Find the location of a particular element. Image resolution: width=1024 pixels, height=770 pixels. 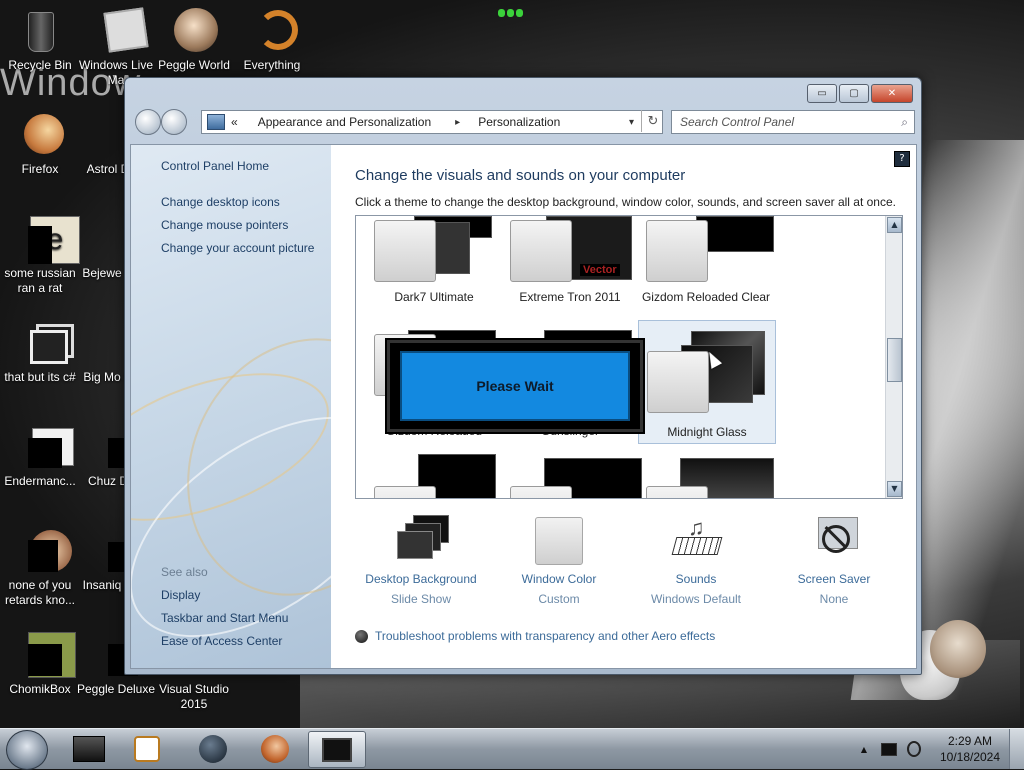

globe-icon is located at coordinates (213, 748).